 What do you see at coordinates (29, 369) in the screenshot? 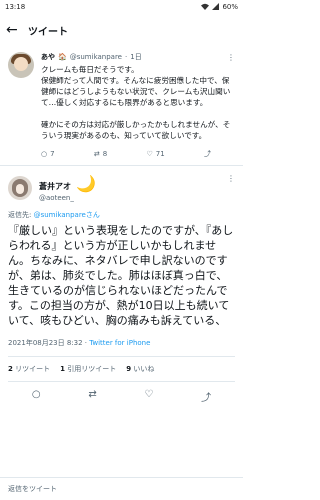
I see `retweets-stat: 2 リツイート` at bounding box center [29, 369].